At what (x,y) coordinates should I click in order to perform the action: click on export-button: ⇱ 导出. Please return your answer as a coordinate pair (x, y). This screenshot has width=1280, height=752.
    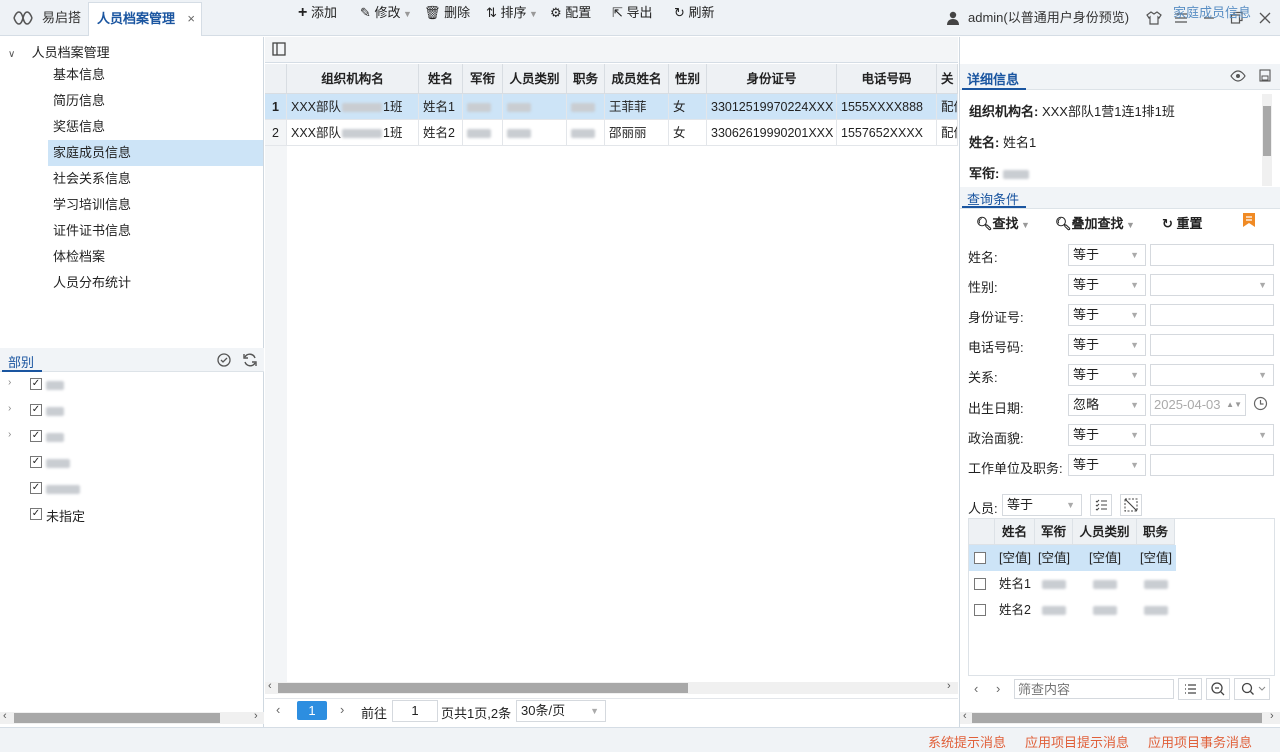
    Looking at the image, I should click on (632, 13).